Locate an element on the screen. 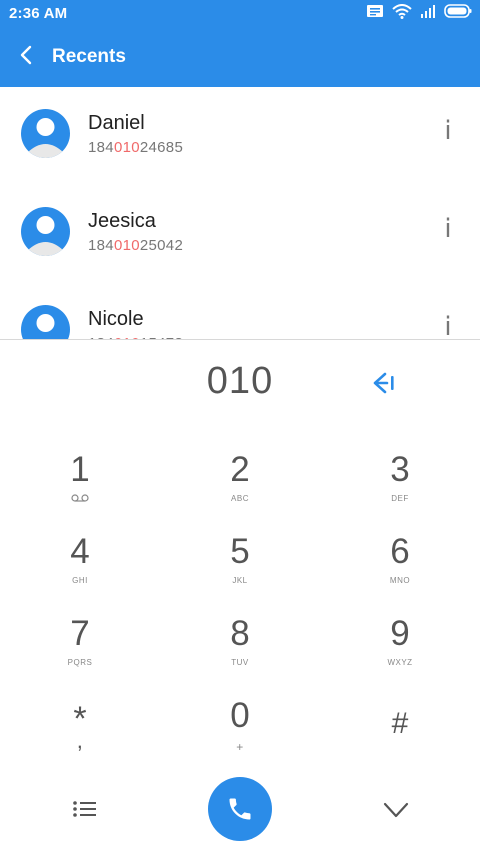 The height and width of the screenshot is (853, 480). key-digit: 0 is located at coordinates (240, 715).